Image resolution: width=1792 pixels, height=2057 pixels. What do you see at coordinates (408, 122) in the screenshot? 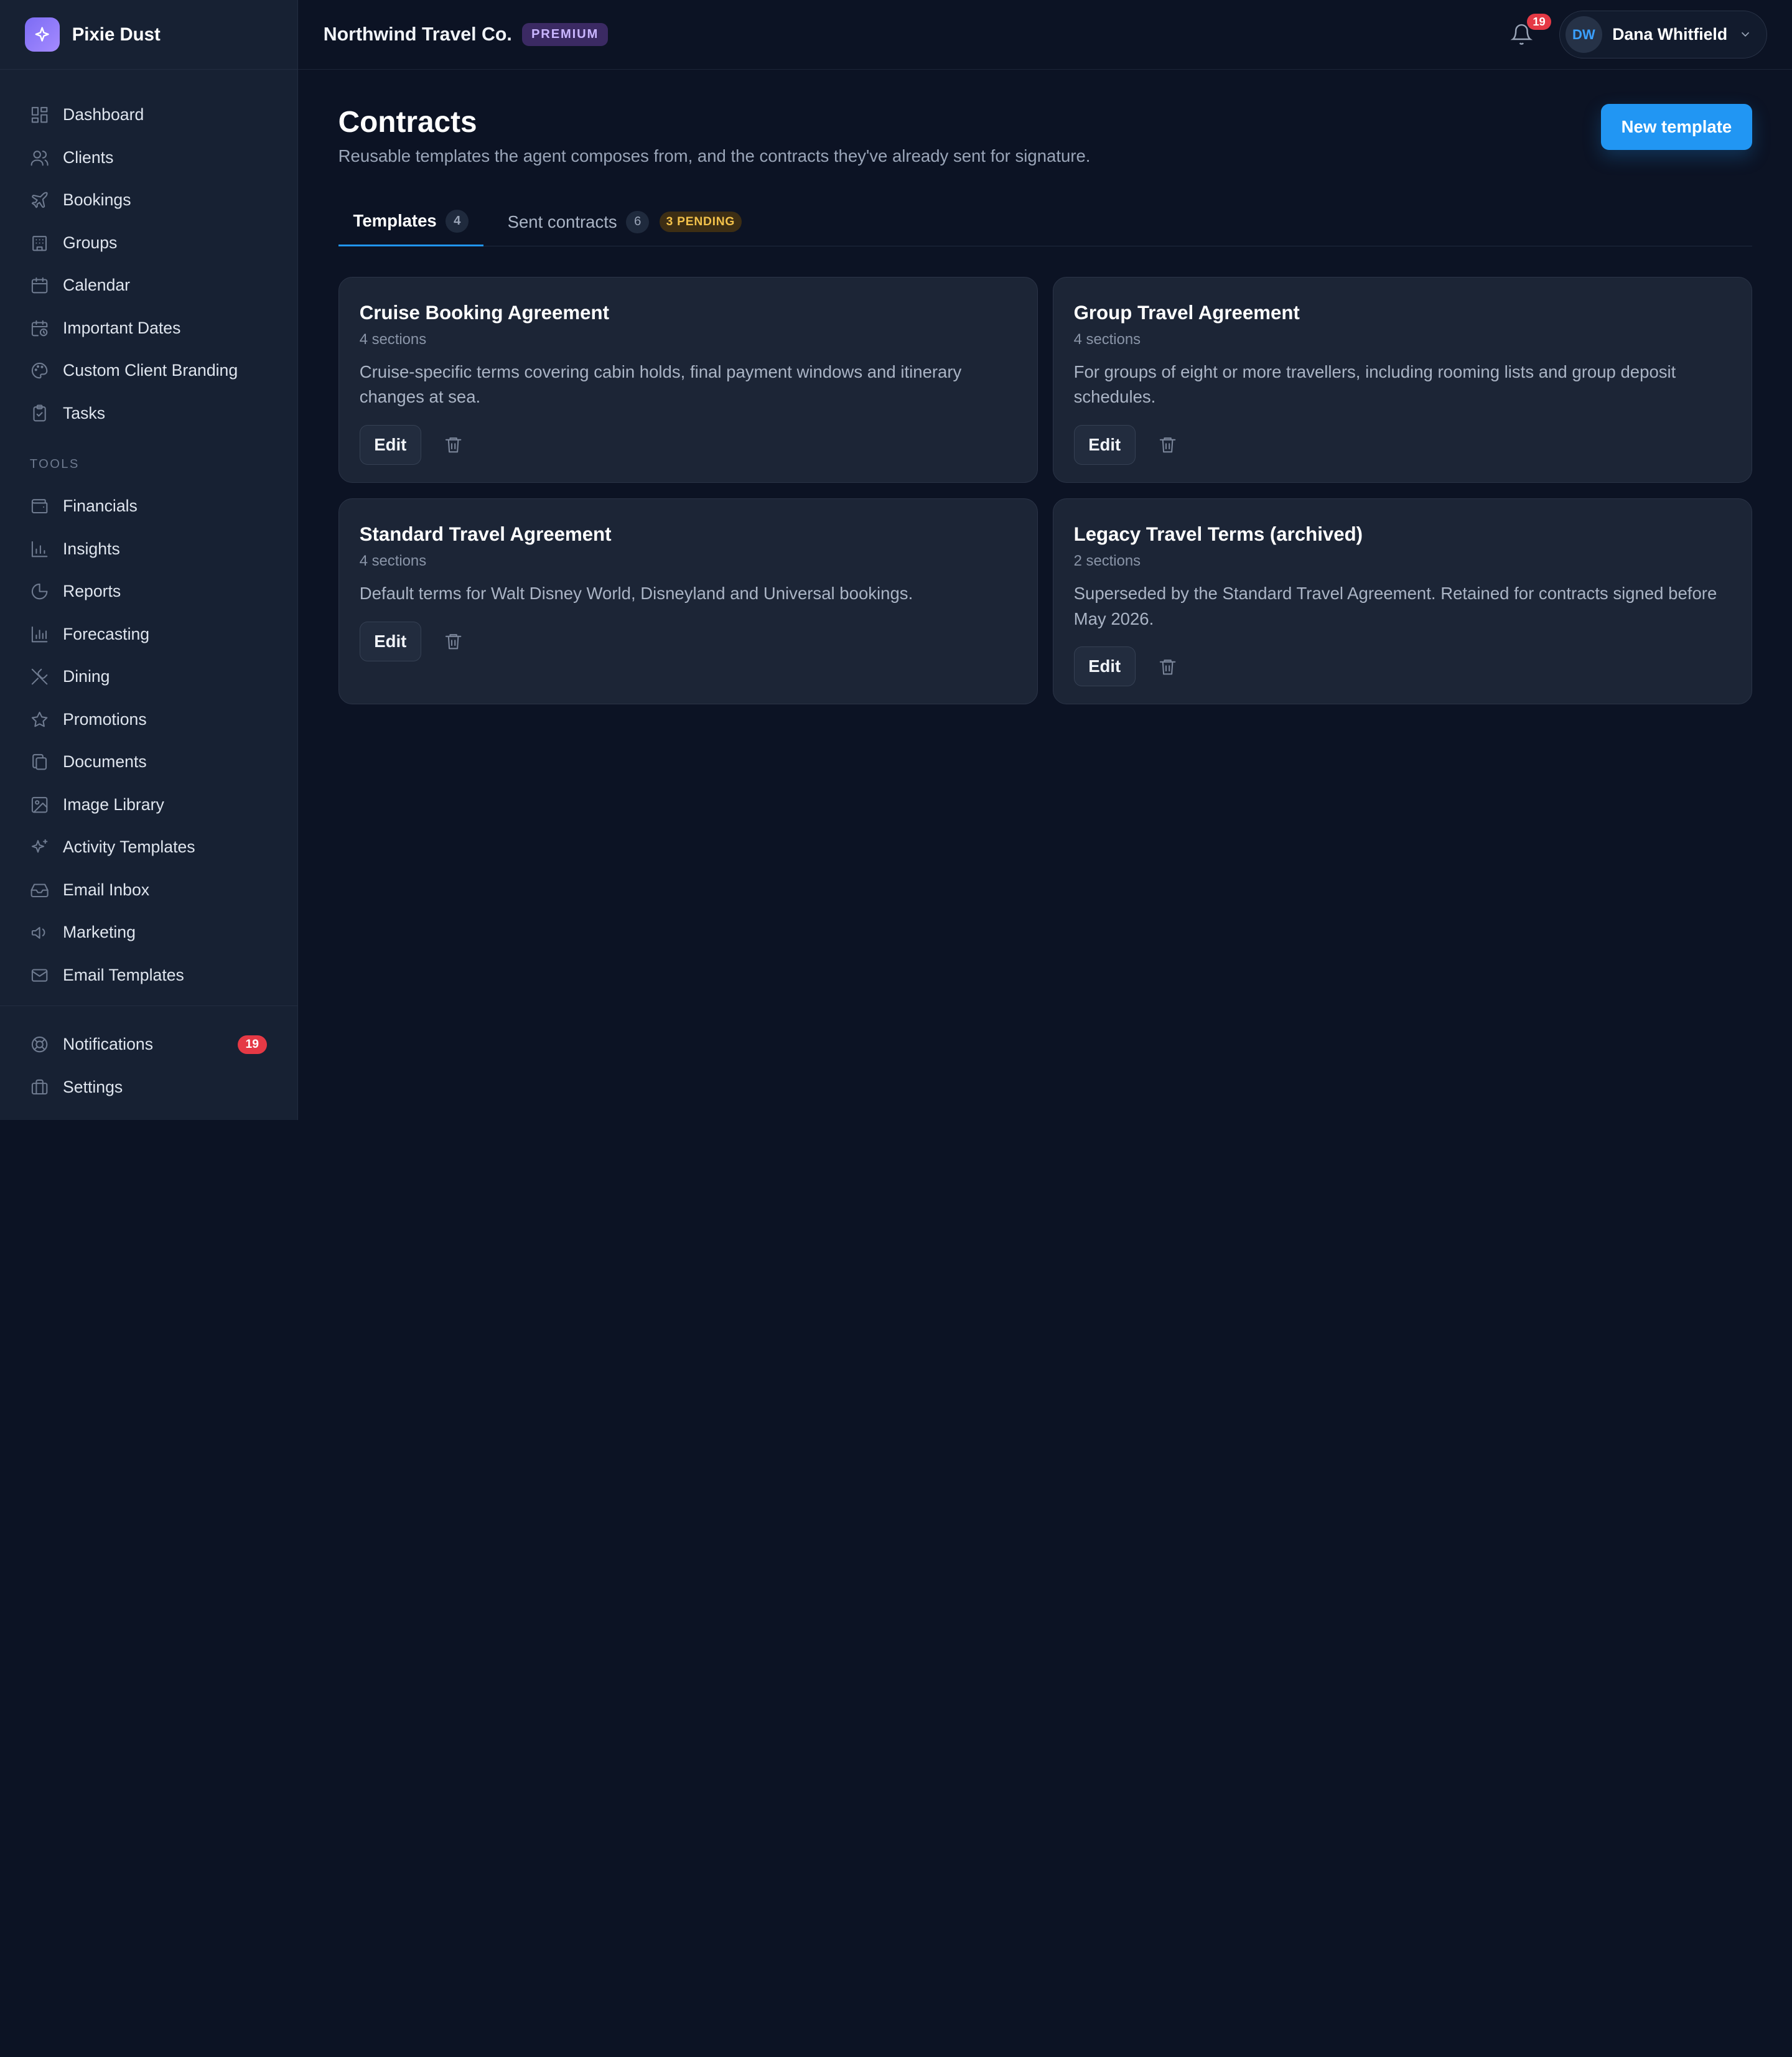
I see `page-title: Contracts` at bounding box center [408, 122].